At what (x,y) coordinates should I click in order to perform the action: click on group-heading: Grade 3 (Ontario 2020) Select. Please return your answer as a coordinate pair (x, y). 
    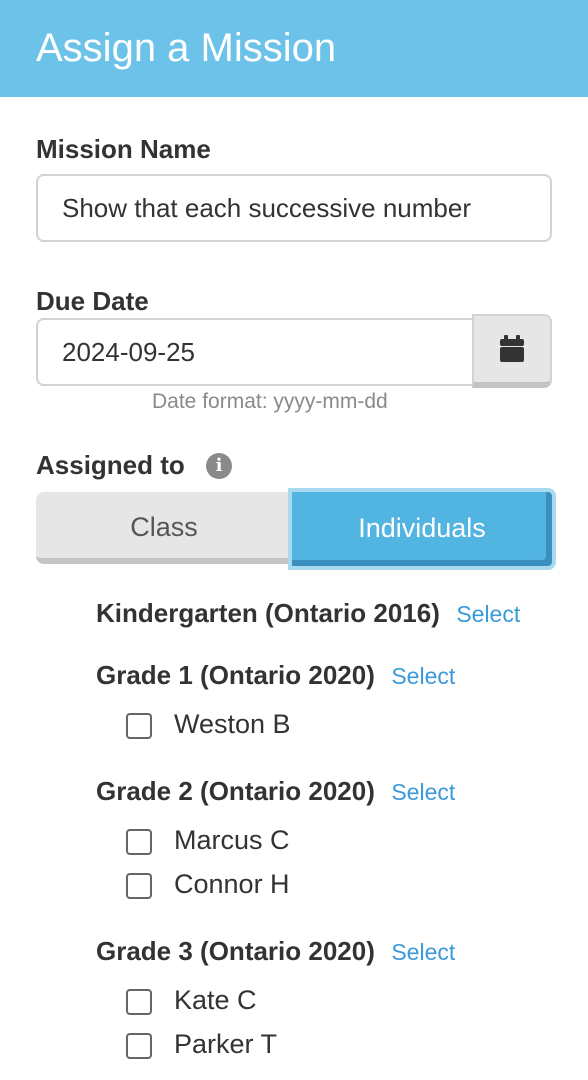
    Looking at the image, I should click on (275, 951).